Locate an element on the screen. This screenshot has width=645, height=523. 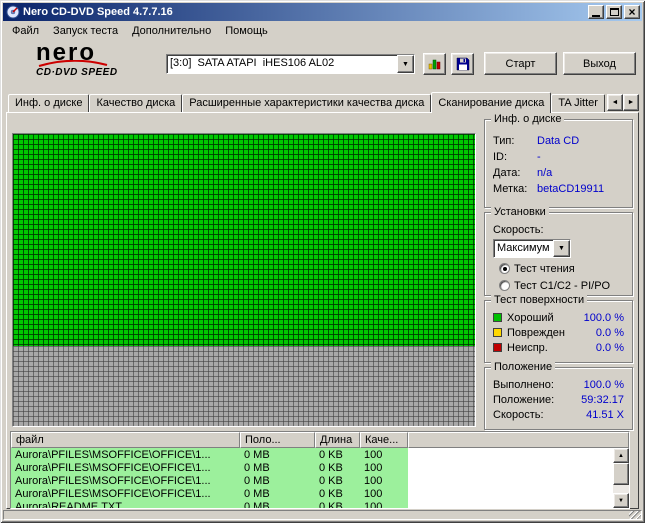
radio-read-test: Тест чтения is located at coordinates (565, 268).